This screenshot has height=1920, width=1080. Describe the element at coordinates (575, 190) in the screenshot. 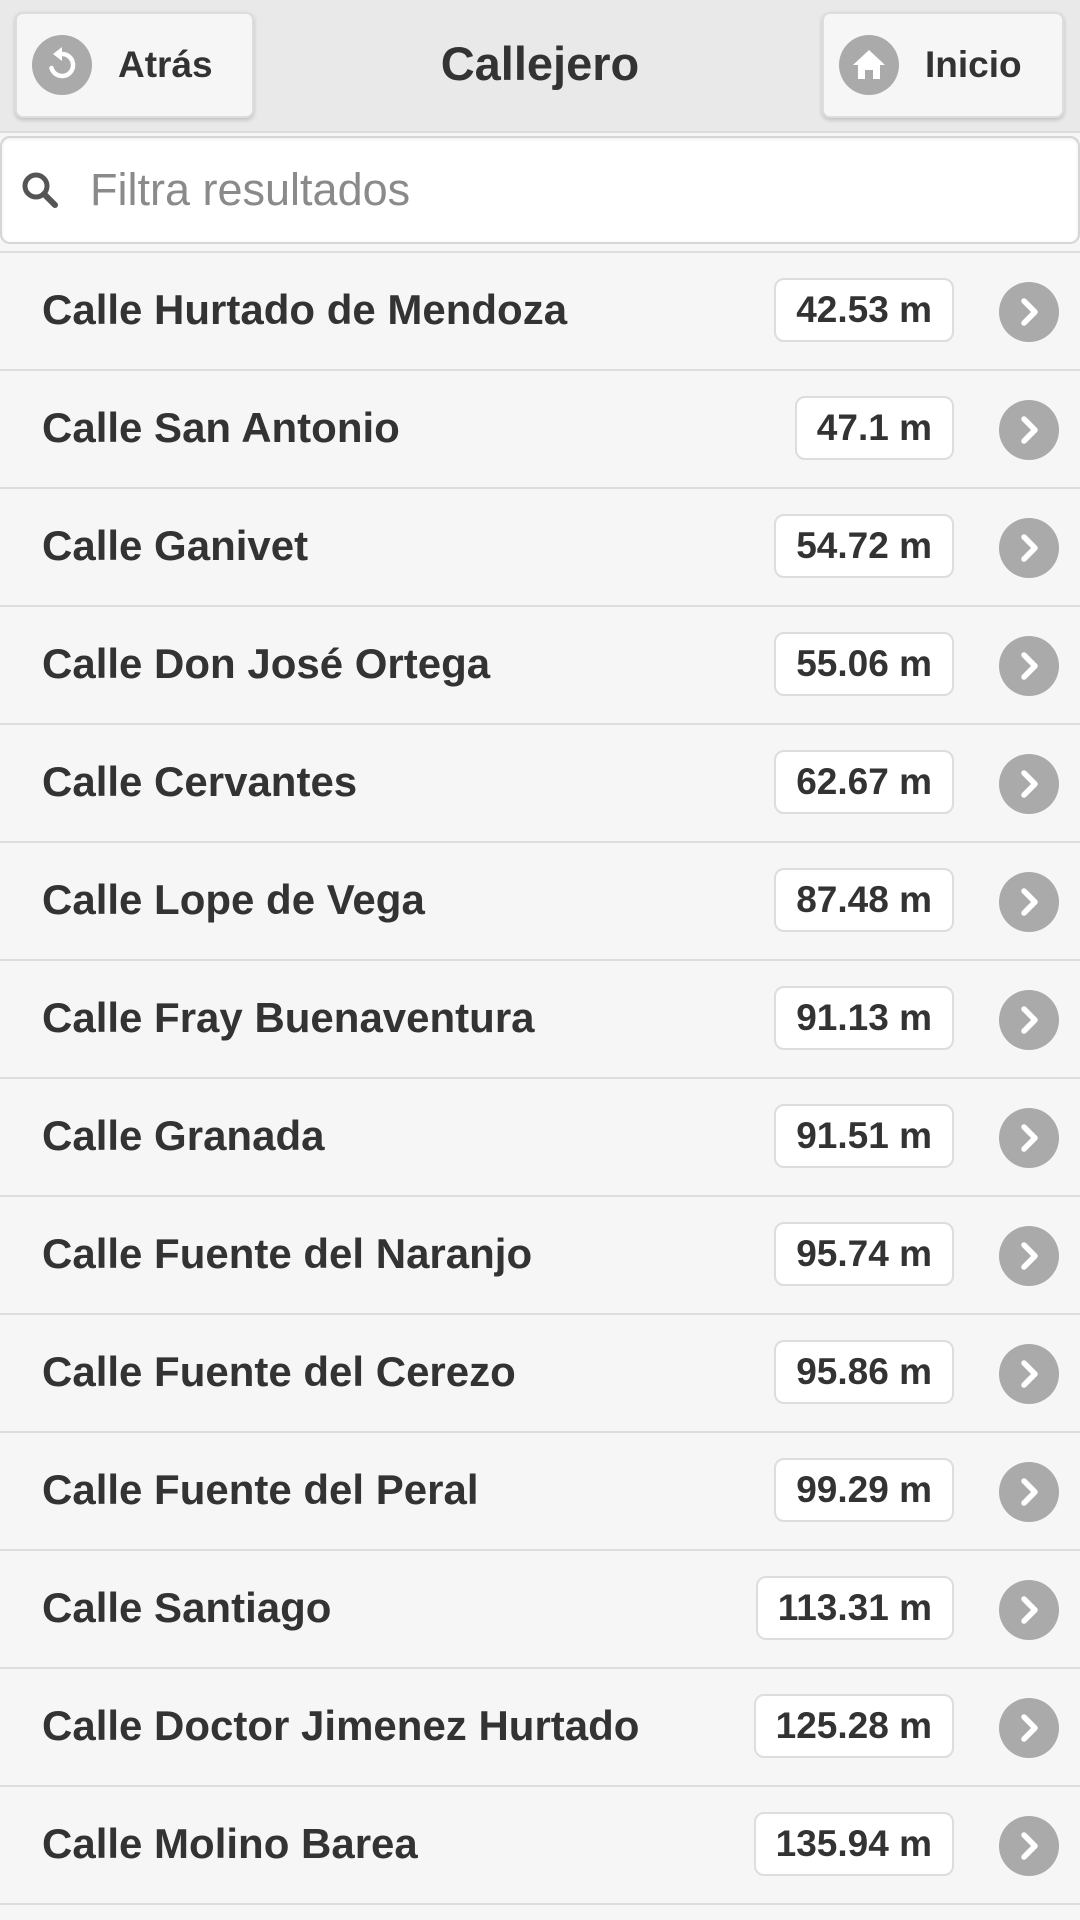

I see `search-input` at that location.